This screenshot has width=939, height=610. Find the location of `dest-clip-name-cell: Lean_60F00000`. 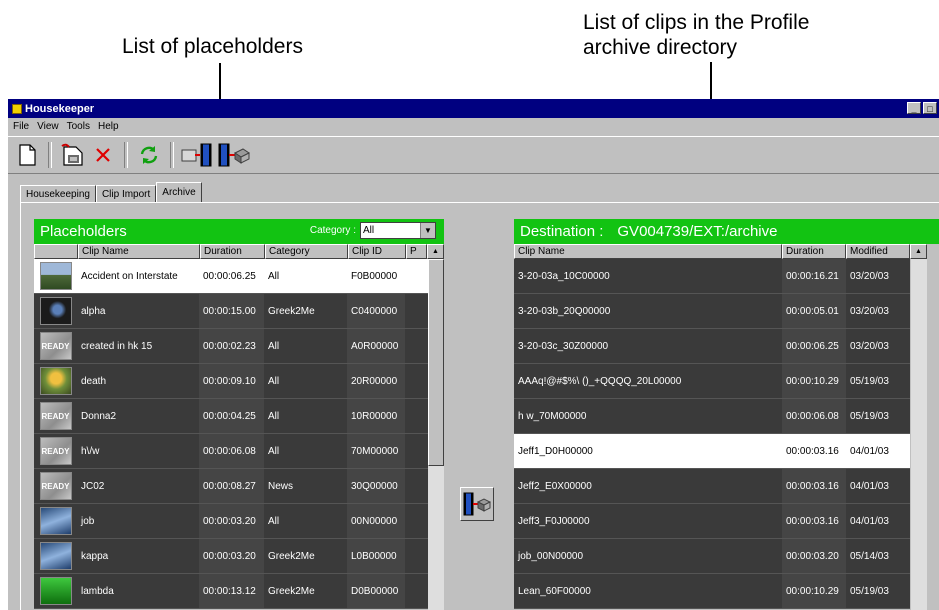

dest-clip-name-cell: Lean_60F00000 is located at coordinates (554, 591).